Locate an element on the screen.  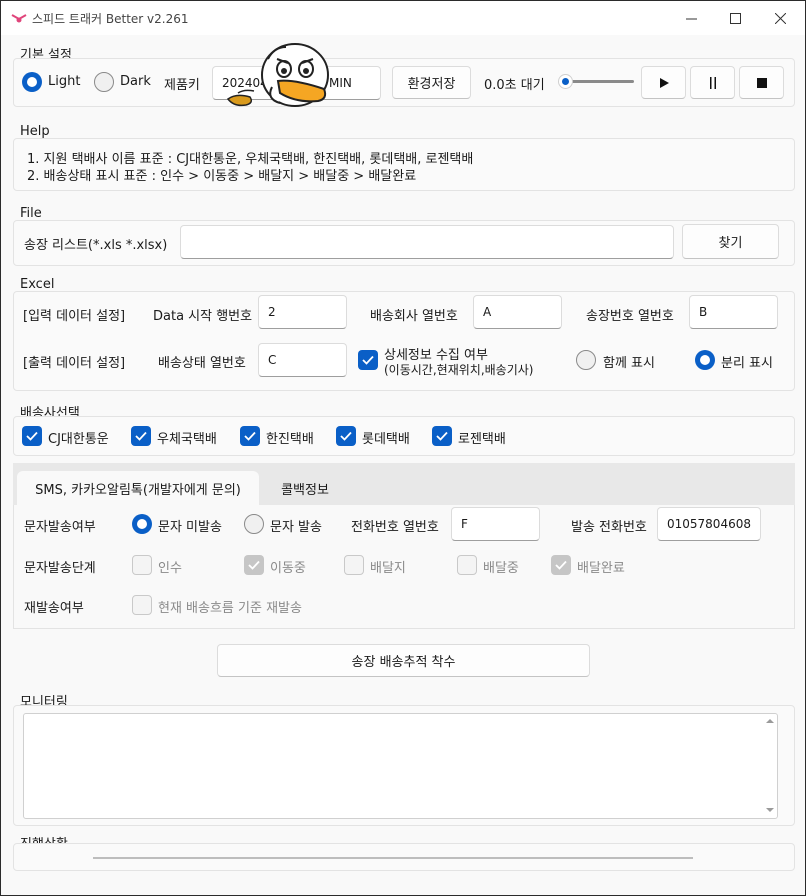
maximize-button is located at coordinates (735, 18).